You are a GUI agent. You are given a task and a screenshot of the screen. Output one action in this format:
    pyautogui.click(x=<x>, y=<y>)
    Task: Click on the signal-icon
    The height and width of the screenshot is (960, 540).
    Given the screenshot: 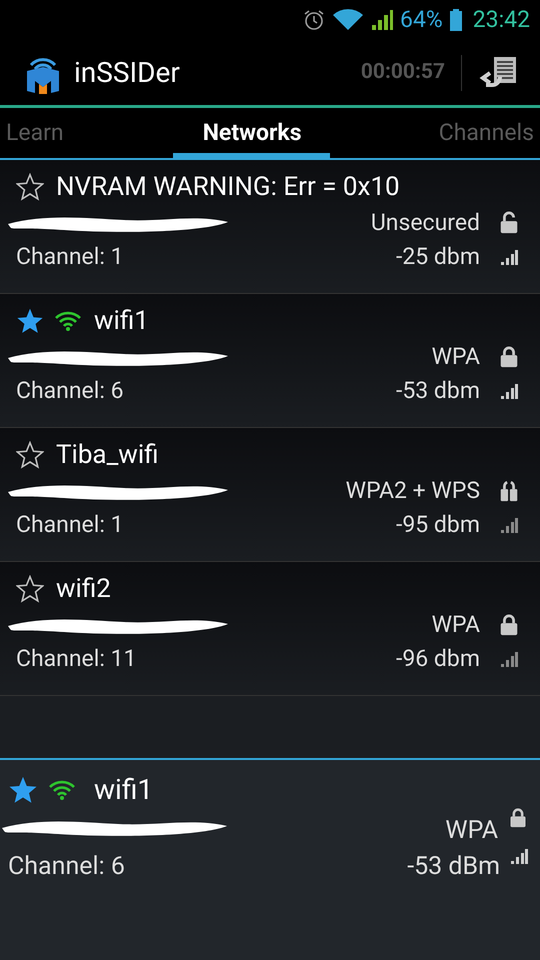 What is the action you would take?
    pyautogui.click(x=382, y=20)
    